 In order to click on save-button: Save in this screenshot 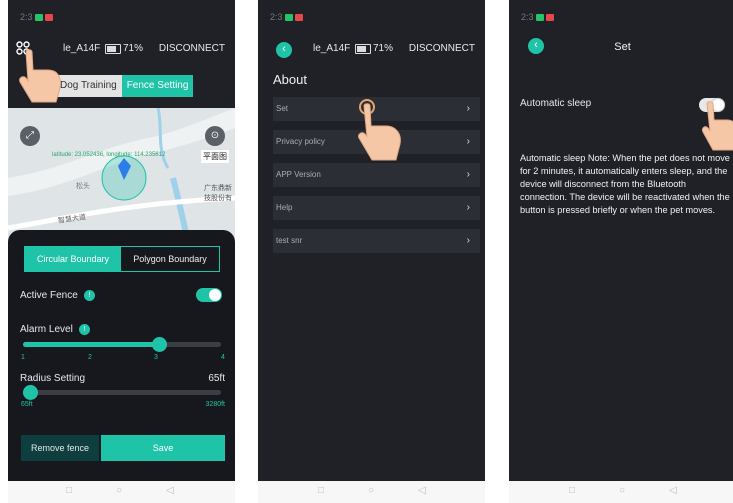, I will do `click(163, 448)`.